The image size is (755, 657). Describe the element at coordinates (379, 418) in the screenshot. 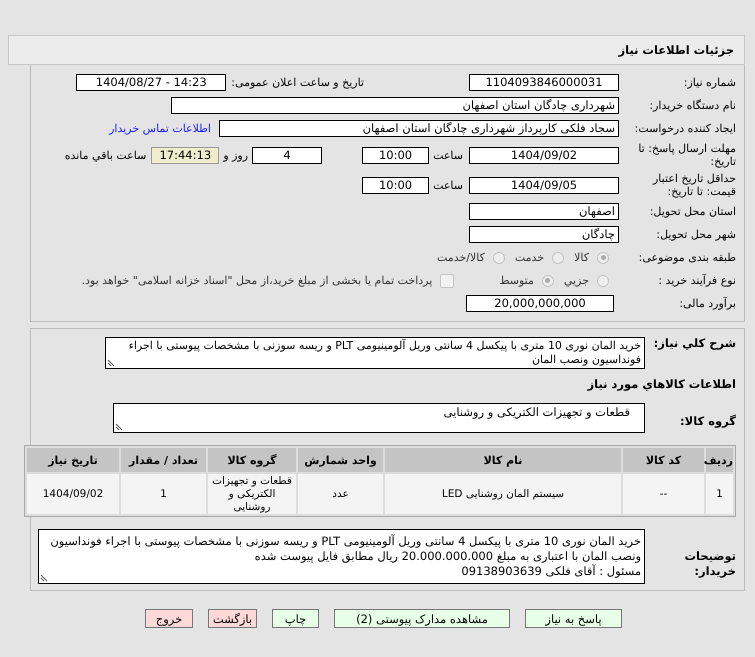

I see `goods-group-box: قطعات و تجهیزات الکتریکی و روشنایی` at that location.